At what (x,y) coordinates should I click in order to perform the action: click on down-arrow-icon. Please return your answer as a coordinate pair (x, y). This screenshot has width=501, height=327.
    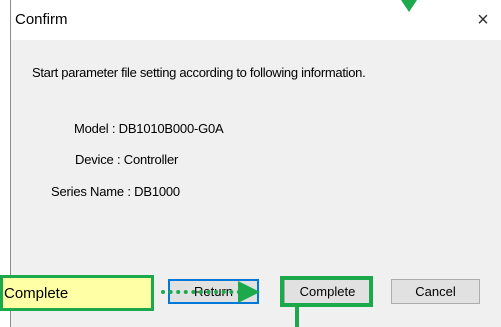
    Looking at the image, I should click on (409, 6).